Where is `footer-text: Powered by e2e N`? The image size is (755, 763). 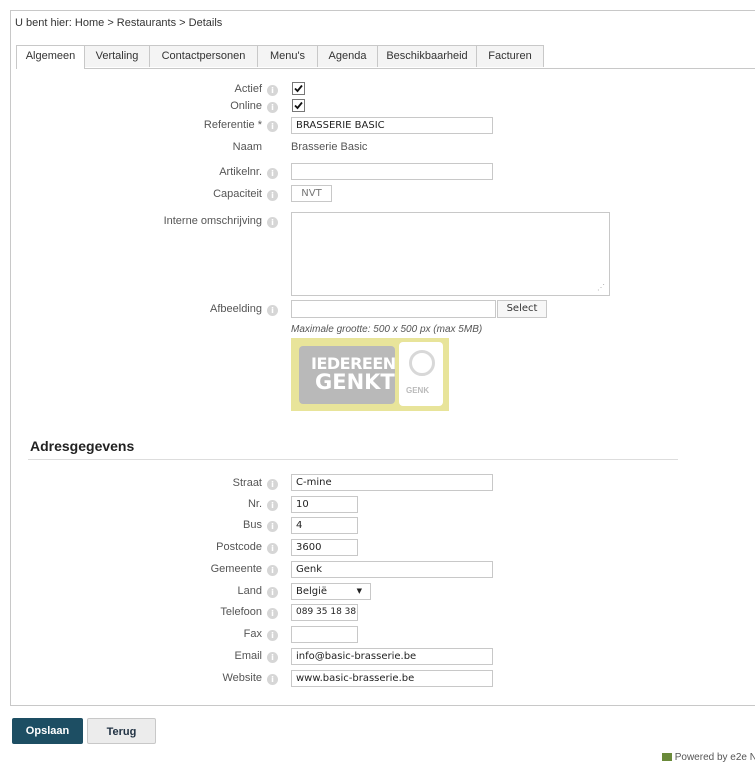 footer-text: Powered by e2e N is located at coordinates (714, 757).